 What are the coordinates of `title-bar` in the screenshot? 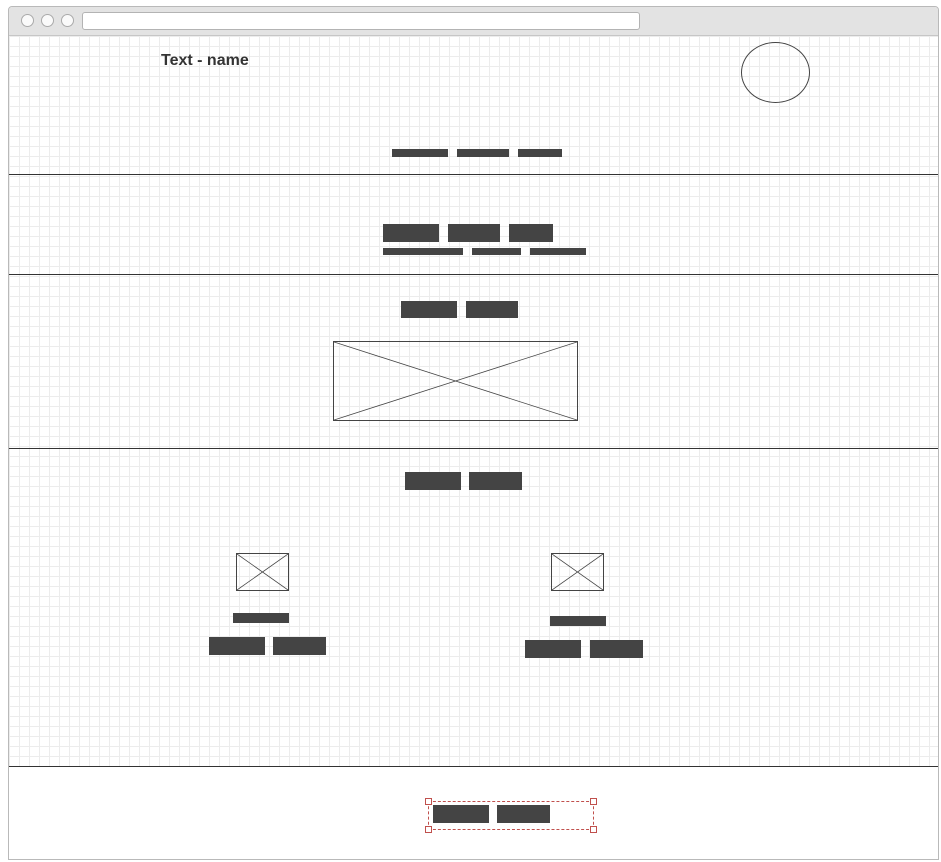 It's located at (473, 21).